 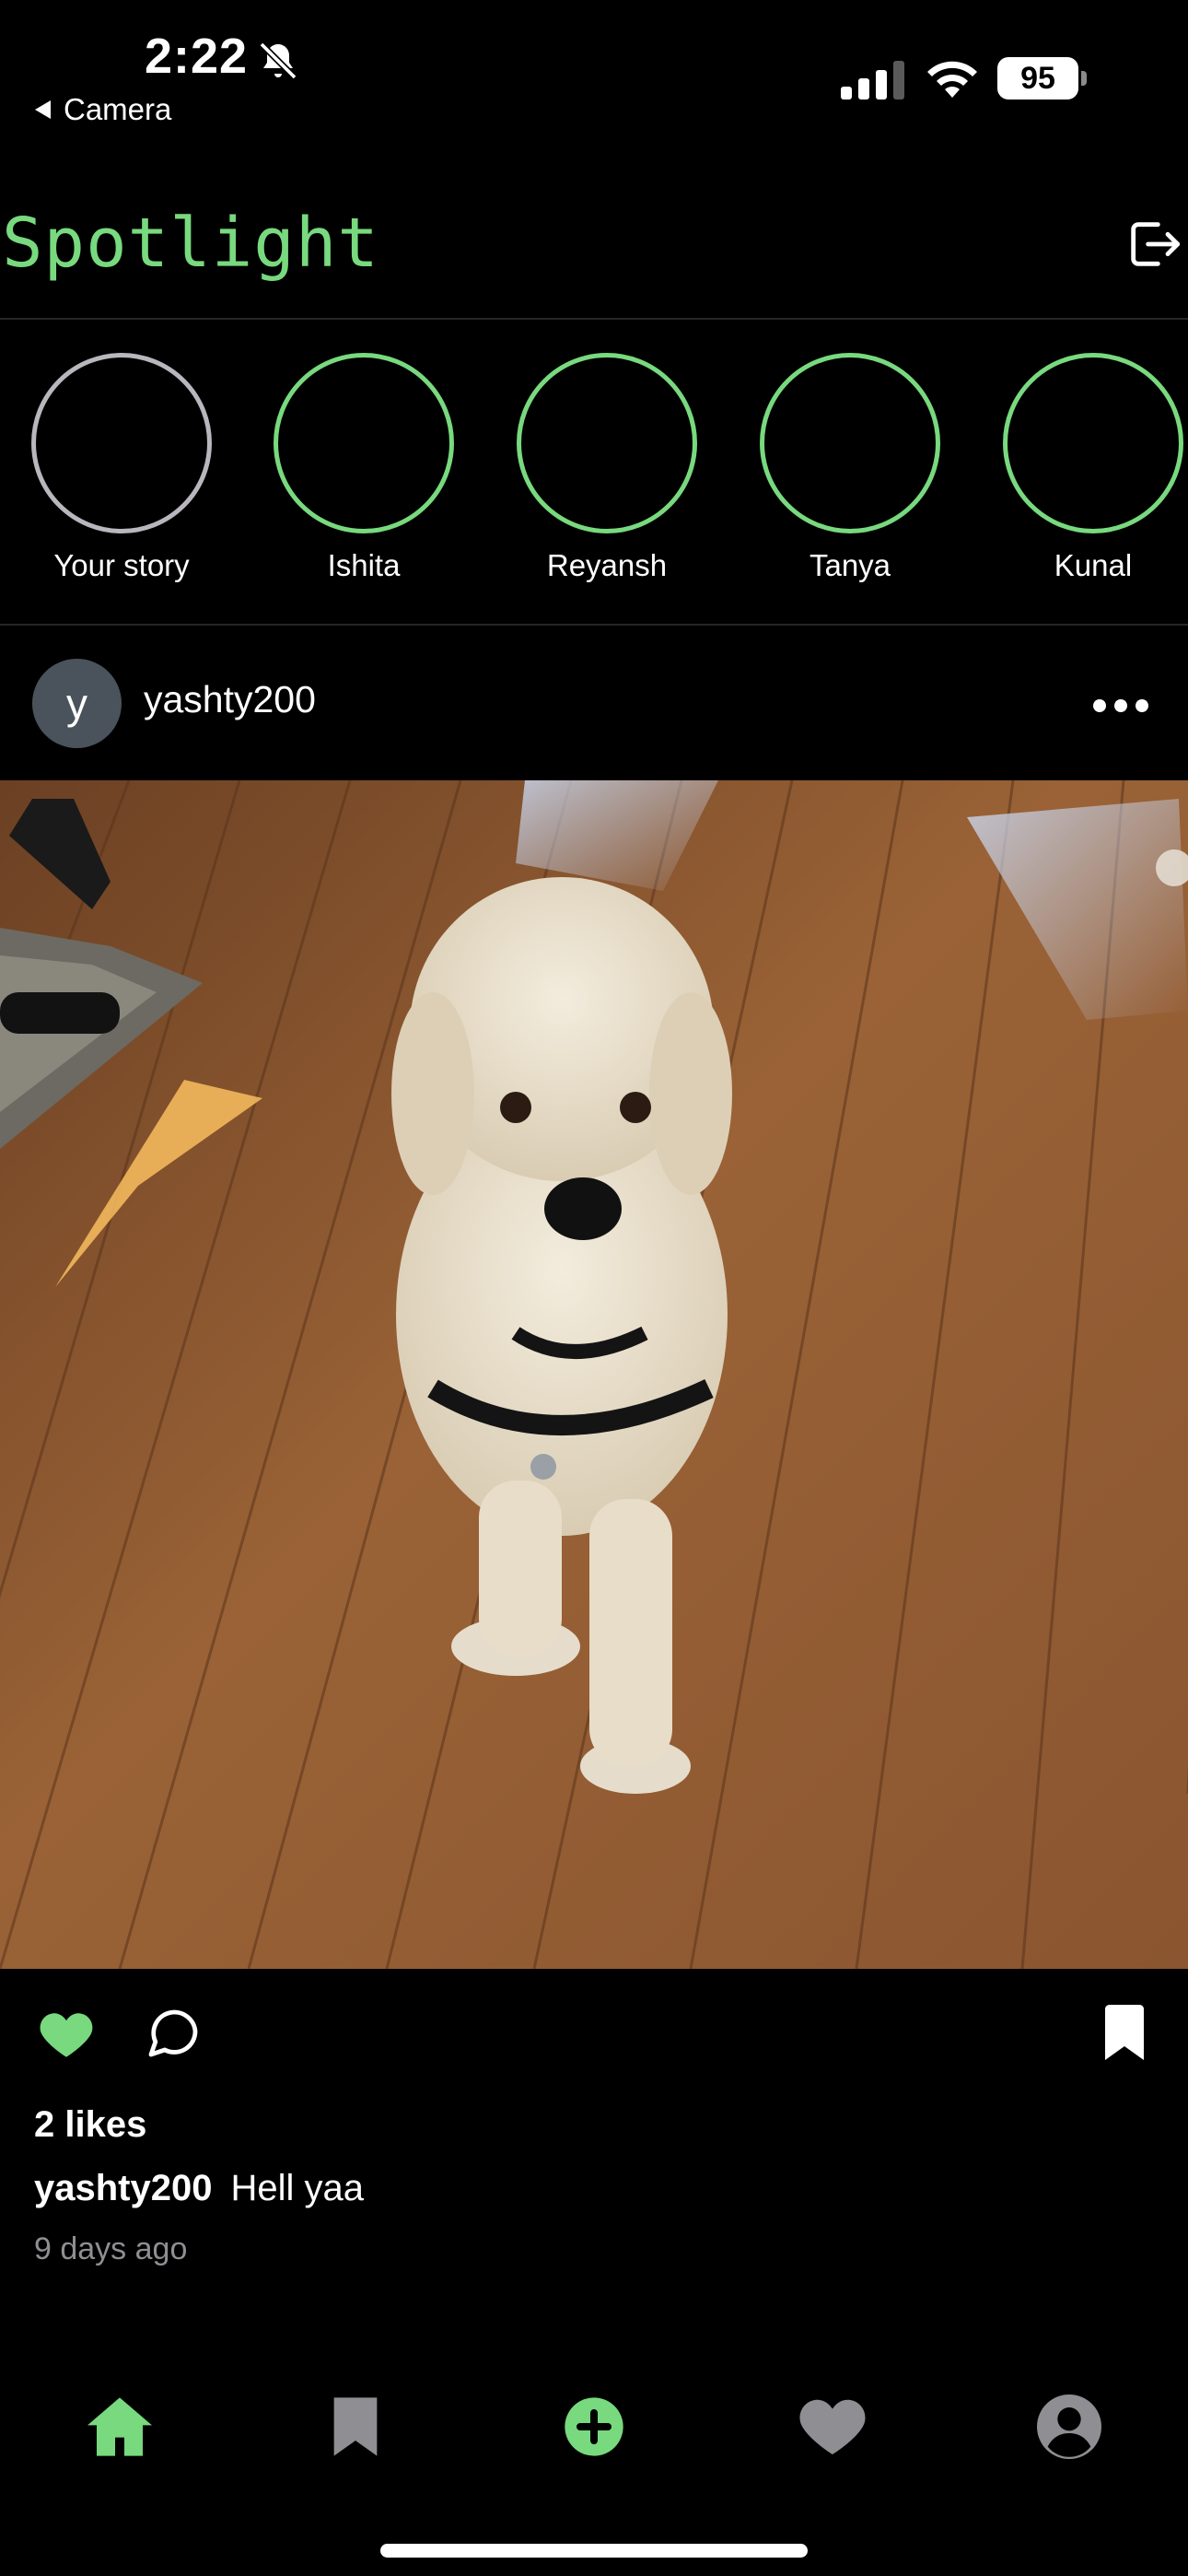 I want to click on profile-icon, so click(x=1069, y=2427).